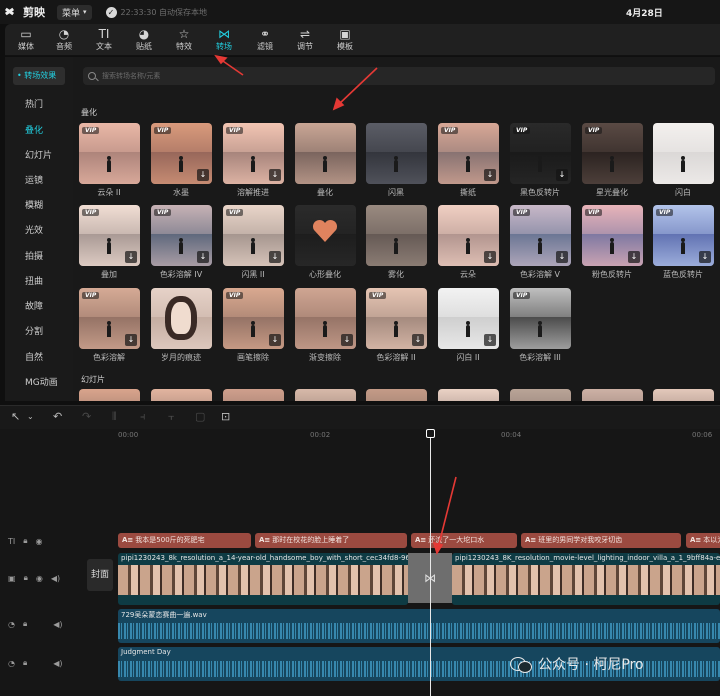 This screenshot has height=696, width=720. What do you see at coordinates (430, 562) in the screenshot?
I see `playhead` at bounding box center [430, 562].